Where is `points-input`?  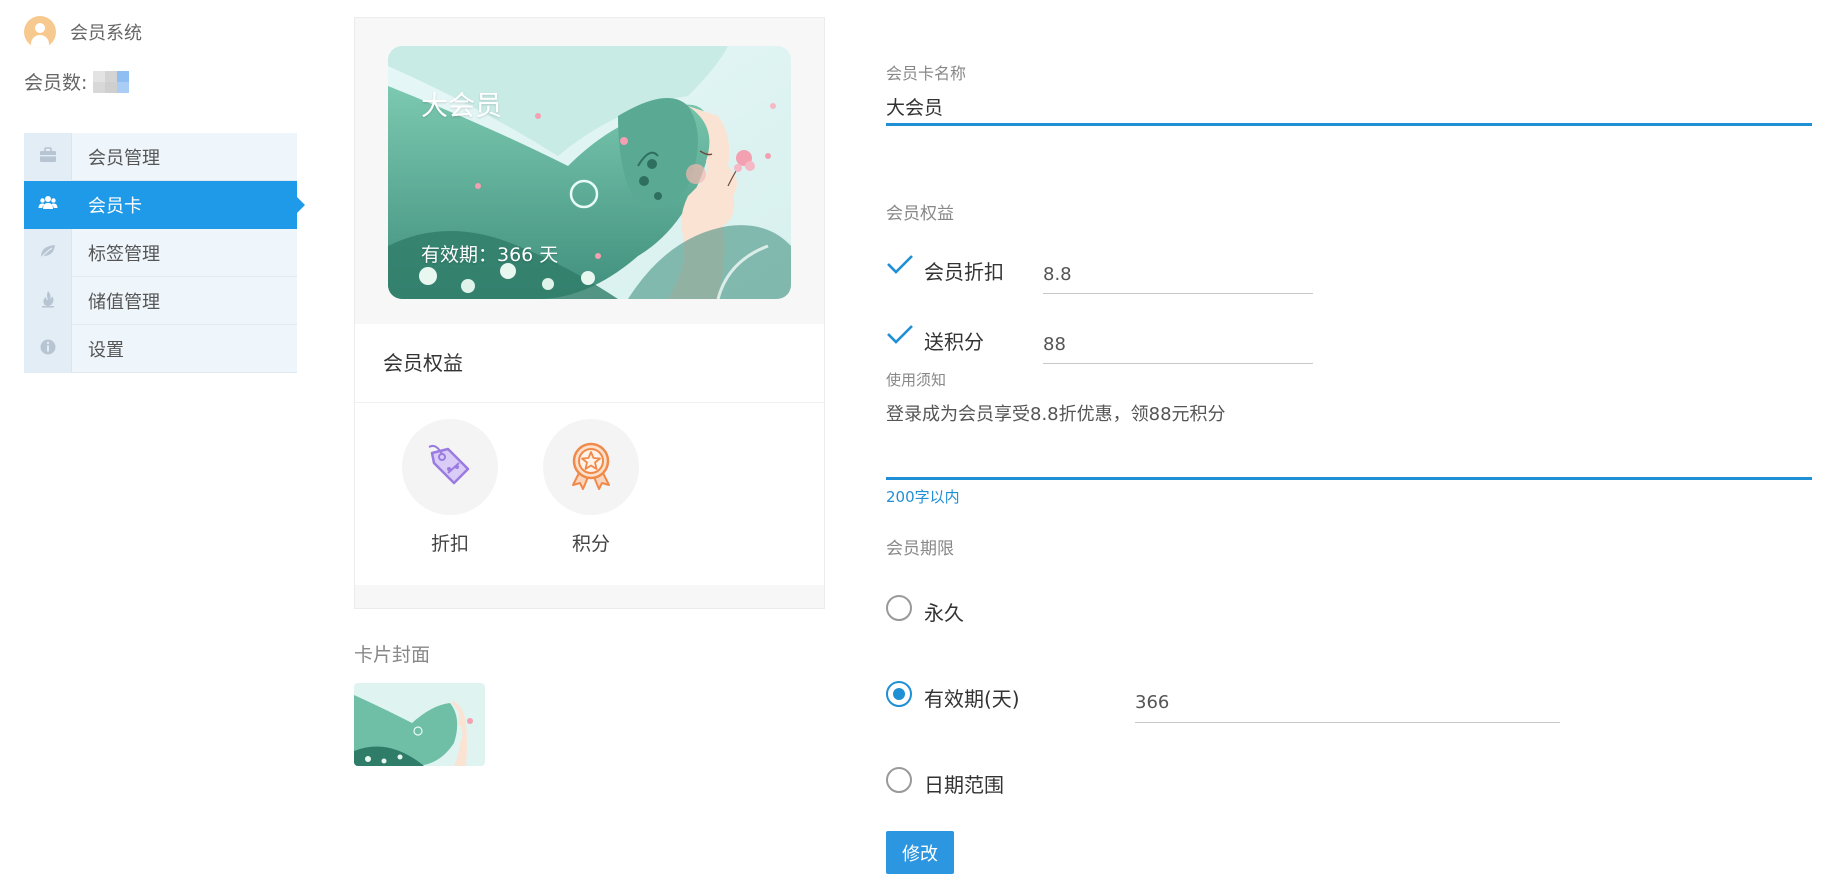
points-input is located at coordinates (1178, 344).